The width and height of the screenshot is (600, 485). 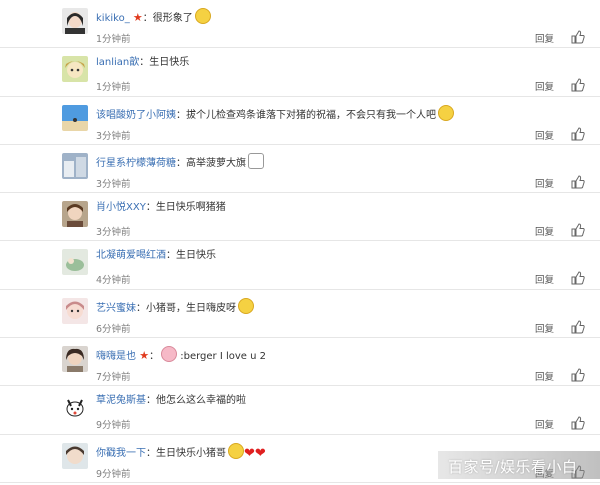 What do you see at coordinates (202, 16) in the screenshot?
I see `thumbs-emoji-icon` at bounding box center [202, 16].